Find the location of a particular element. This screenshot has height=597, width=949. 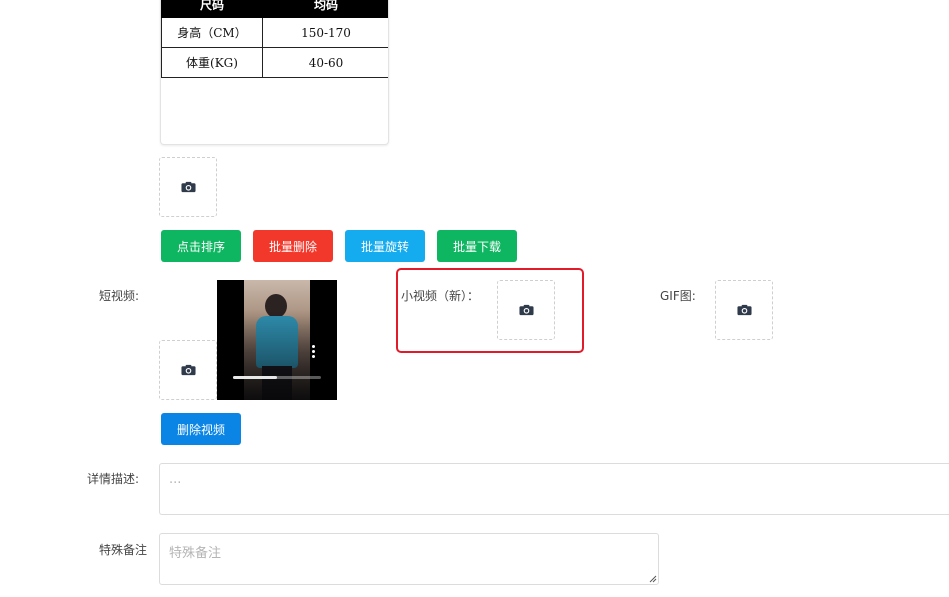

size-table-header-row: 尺码 均码 is located at coordinates (274, 9).